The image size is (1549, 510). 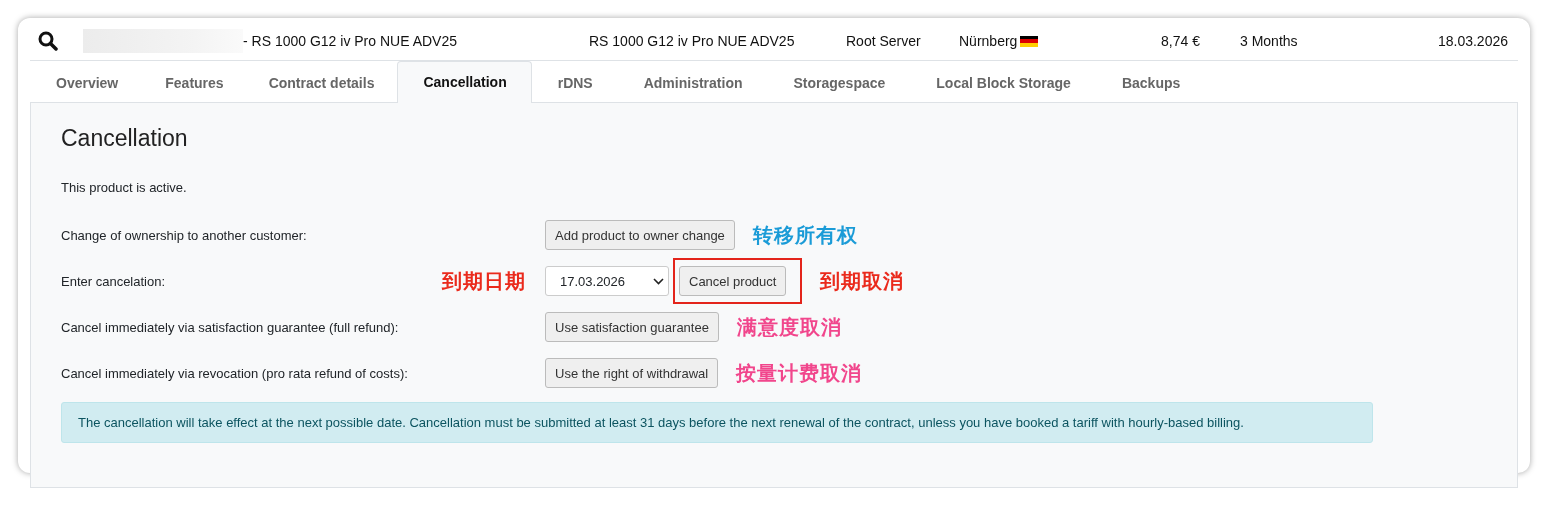 What do you see at coordinates (1150, 82) in the screenshot?
I see `tab: Backups` at bounding box center [1150, 82].